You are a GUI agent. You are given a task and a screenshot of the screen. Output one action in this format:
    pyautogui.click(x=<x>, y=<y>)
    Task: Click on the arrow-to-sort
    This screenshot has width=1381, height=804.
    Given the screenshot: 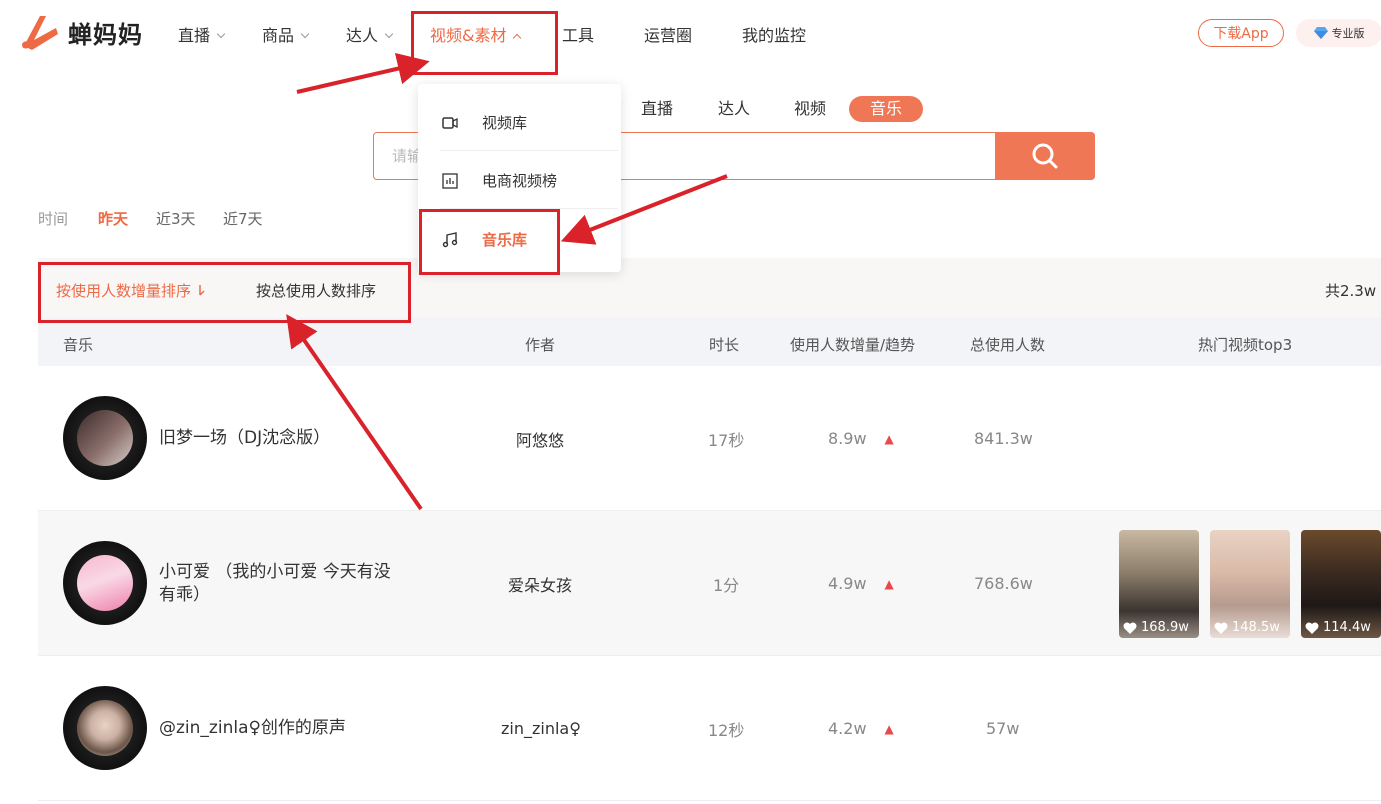 What is the action you would take?
    pyautogui.click(x=354, y=412)
    